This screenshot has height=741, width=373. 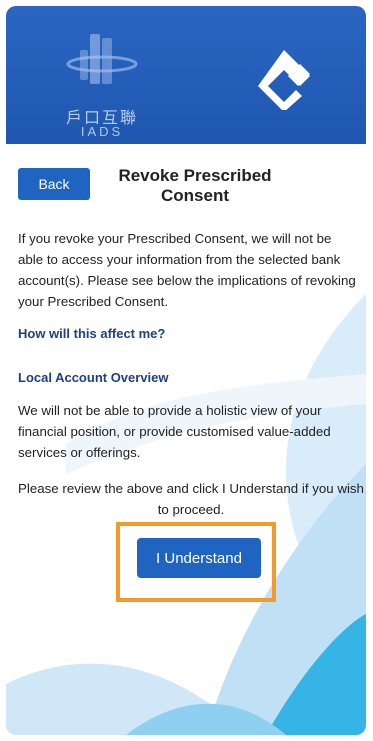 What do you see at coordinates (54, 184) in the screenshot?
I see `back-button: Back` at bounding box center [54, 184].